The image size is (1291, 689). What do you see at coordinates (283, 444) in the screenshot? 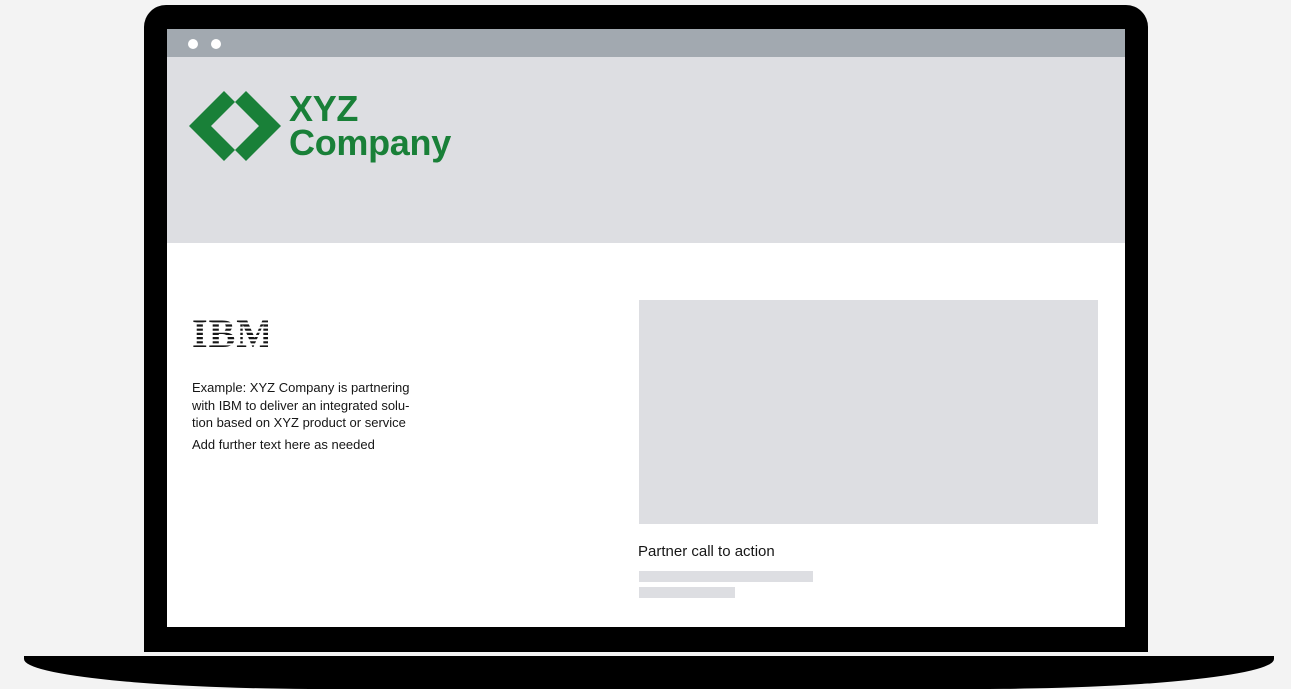
I see `extra-text: Add further text here as needed` at bounding box center [283, 444].